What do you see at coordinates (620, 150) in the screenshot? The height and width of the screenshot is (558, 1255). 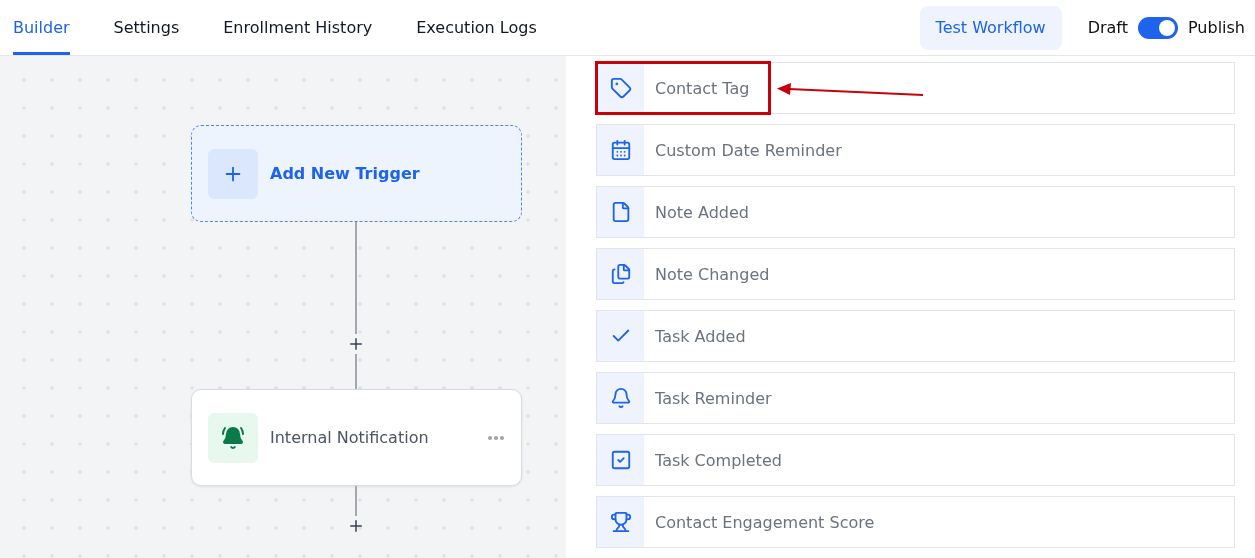 I see `calendar-icon` at bounding box center [620, 150].